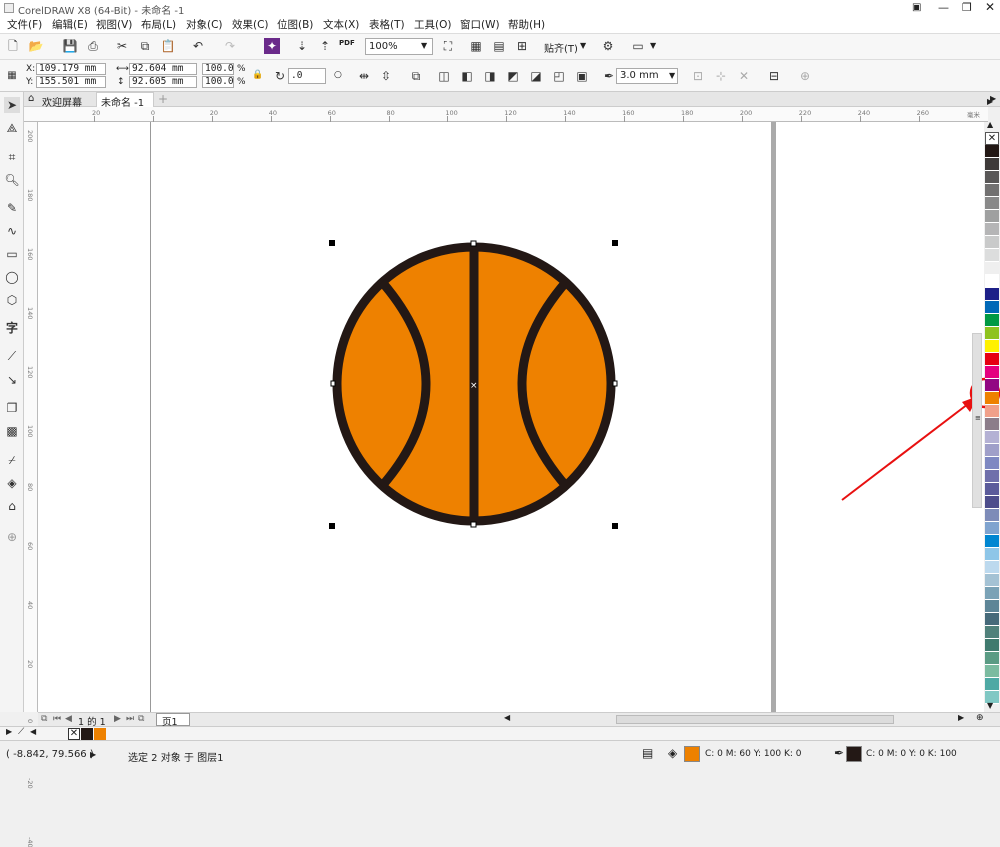  I want to click on align-distribute-icon: ⊟, so click(774, 76).